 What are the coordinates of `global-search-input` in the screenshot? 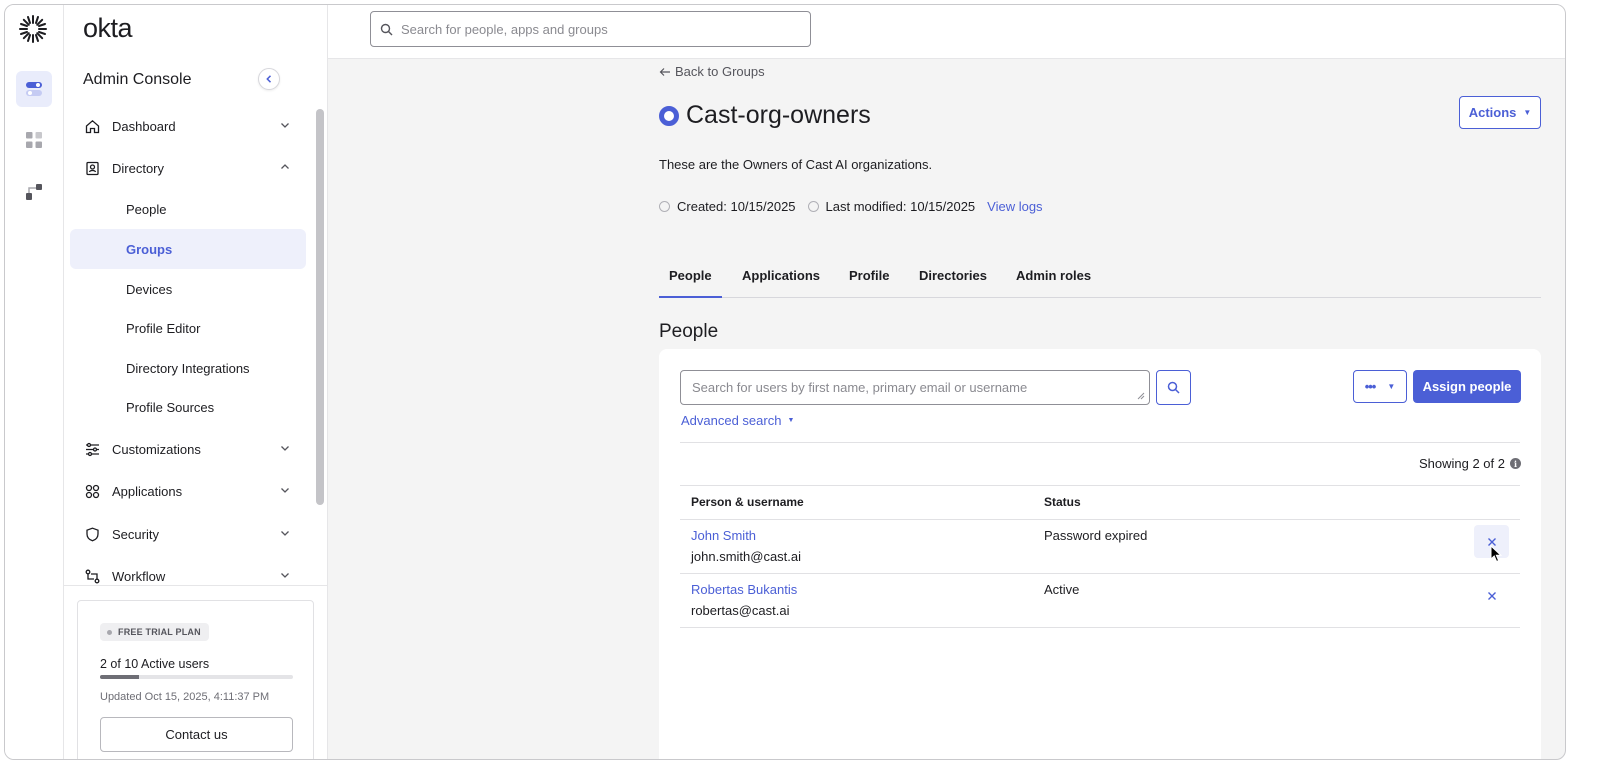 It's located at (601, 29).